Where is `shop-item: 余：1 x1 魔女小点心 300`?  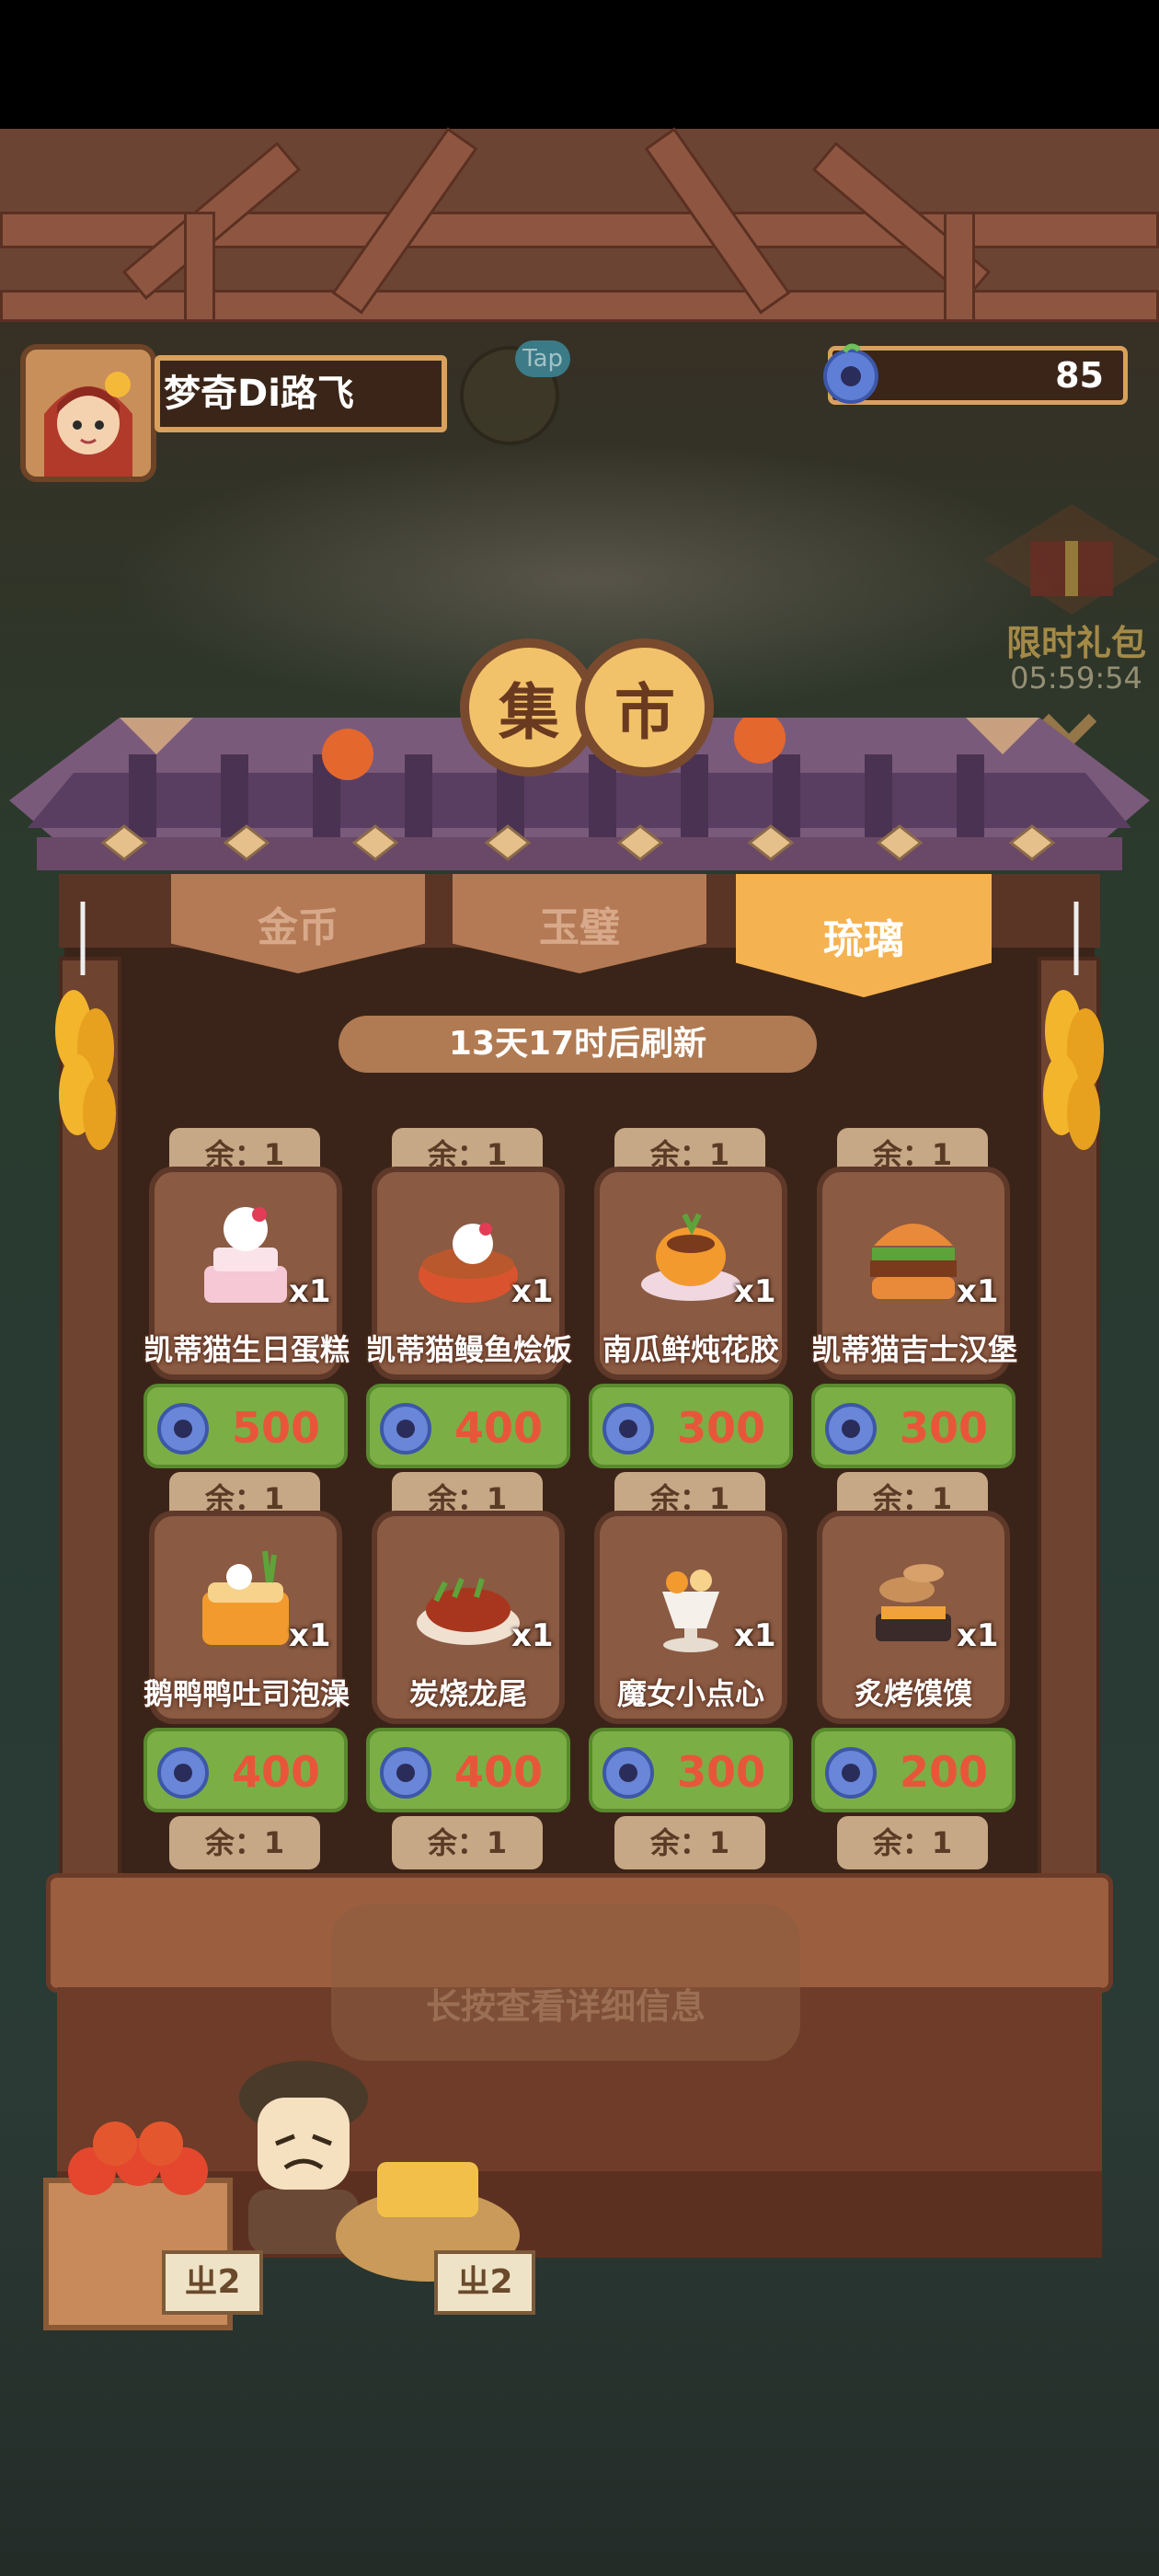 shop-item: 余：1 x1 魔女小点心 300 is located at coordinates (691, 1642).